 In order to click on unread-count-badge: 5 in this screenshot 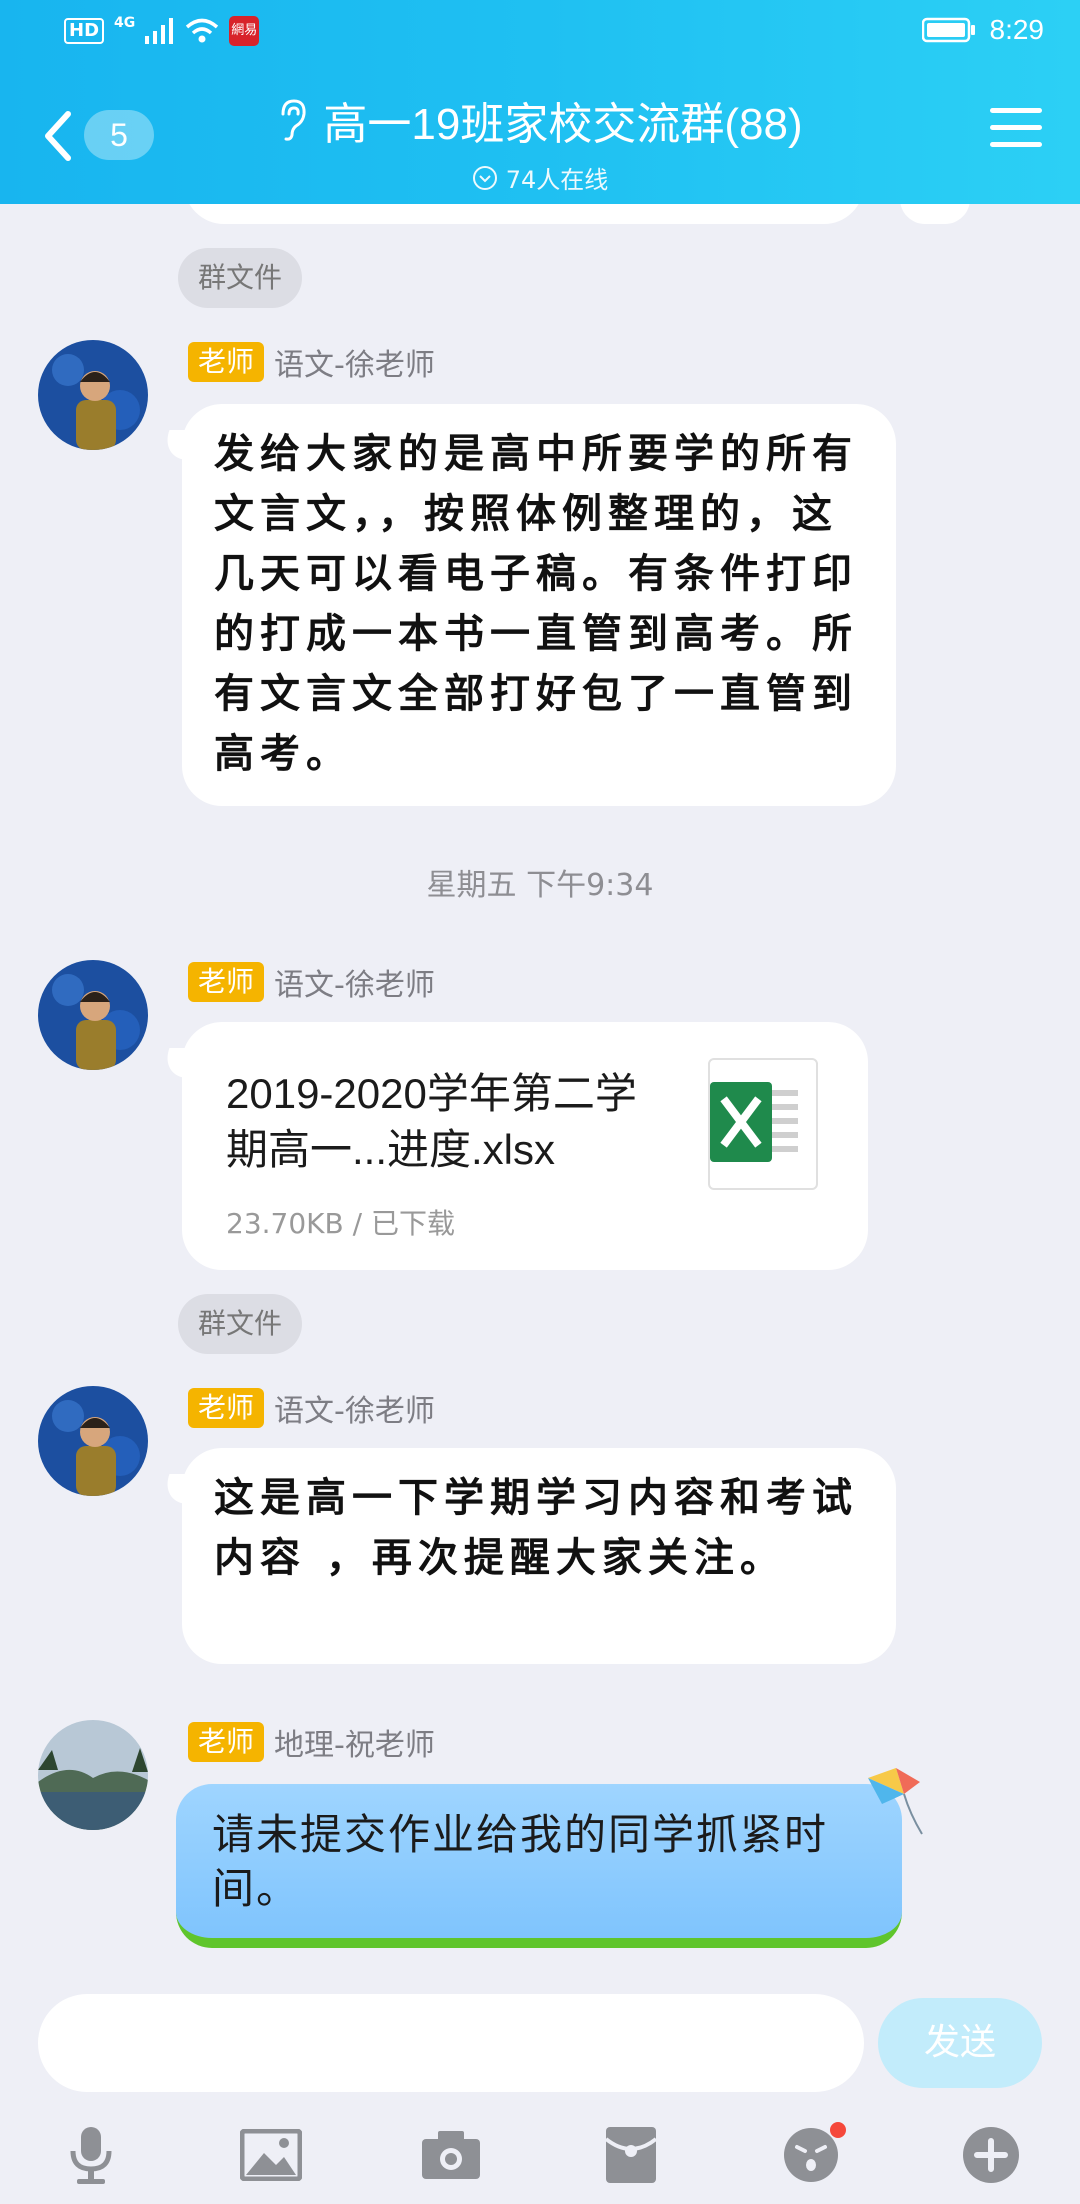, I will do `click(119, 135)`.